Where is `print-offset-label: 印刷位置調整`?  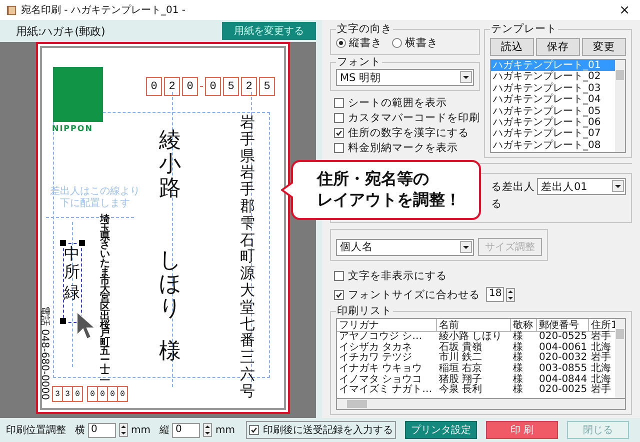
print-offset-label: 印刷位置調整 is located at coordinates (36, 430).